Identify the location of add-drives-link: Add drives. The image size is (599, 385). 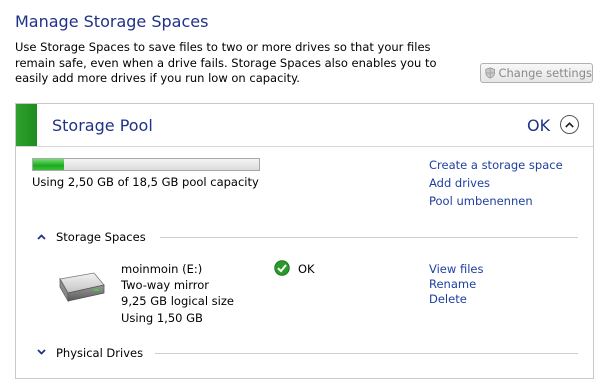
(459, 183).